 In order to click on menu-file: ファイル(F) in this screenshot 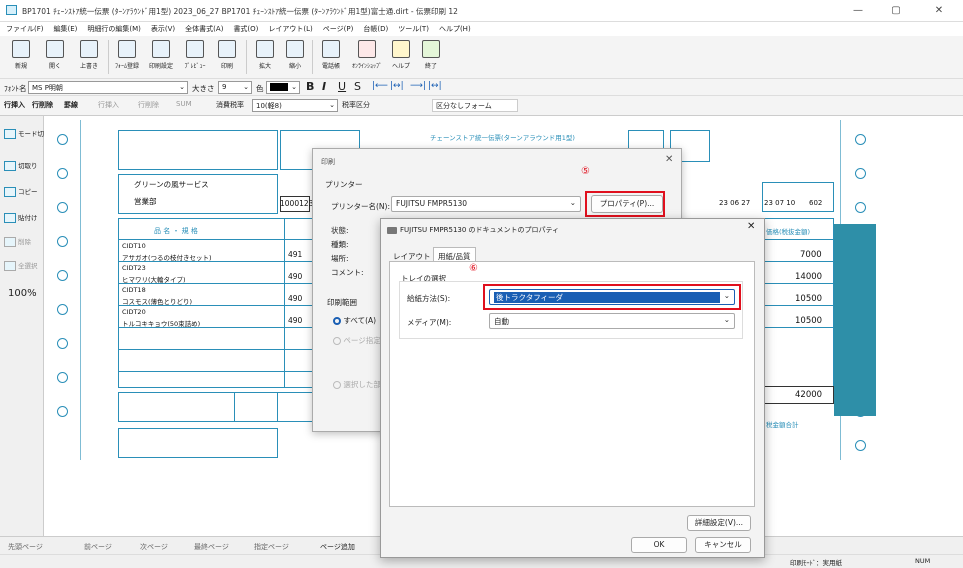, I will do `click(25, 29)`.